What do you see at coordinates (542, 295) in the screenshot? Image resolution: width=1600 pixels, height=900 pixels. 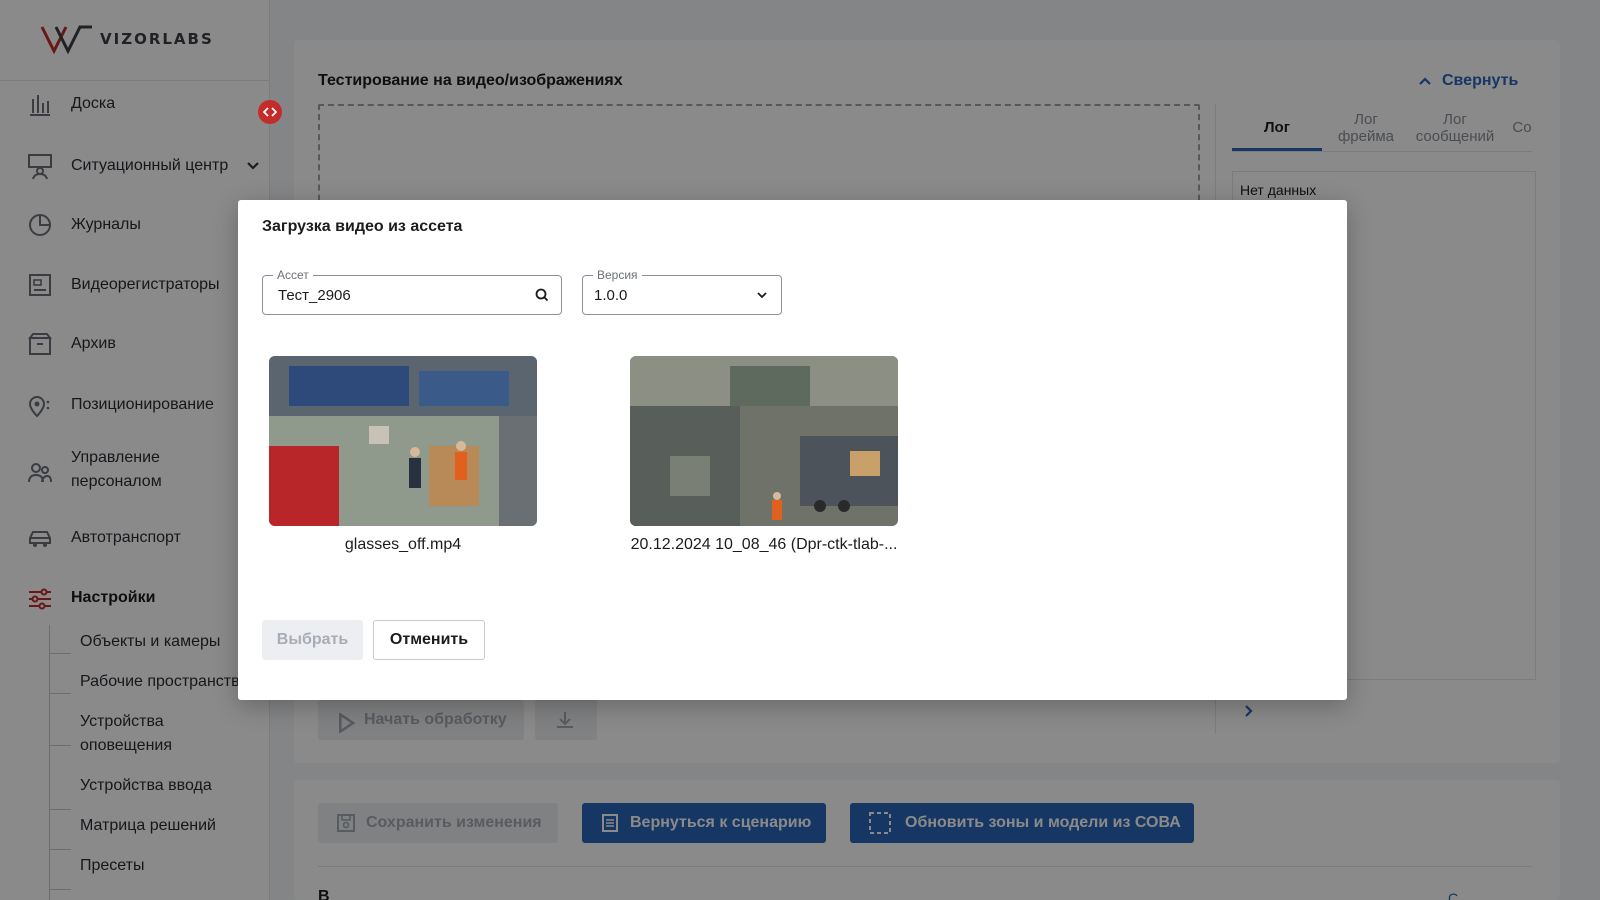 I see `search-icon` at bounding box center [542, 295].